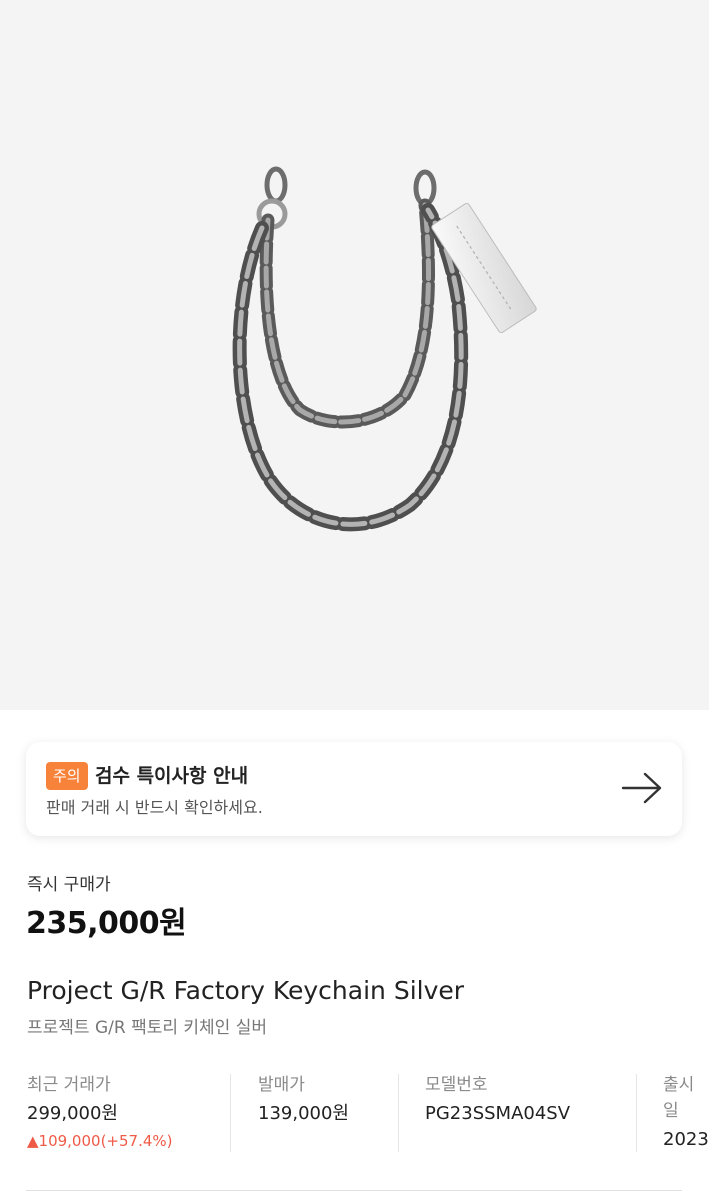 Image resolution: width=709 pixels, height=1200 pixels. I want to click on notice-subtitle: 판매 거래 시 반드시 확인하세요., so click(154, 807).